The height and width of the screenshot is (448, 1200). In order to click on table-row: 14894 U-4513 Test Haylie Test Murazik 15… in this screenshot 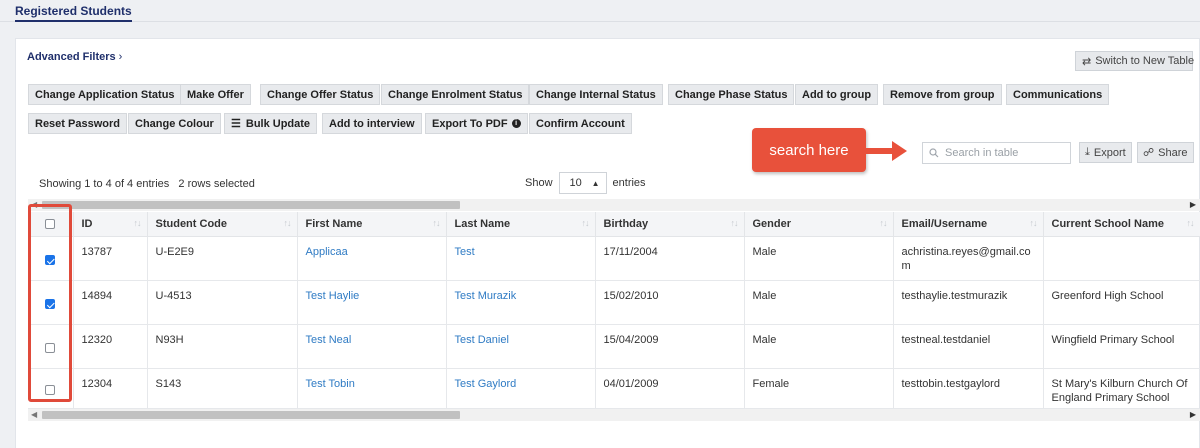, I will do `click(614, 302)`.